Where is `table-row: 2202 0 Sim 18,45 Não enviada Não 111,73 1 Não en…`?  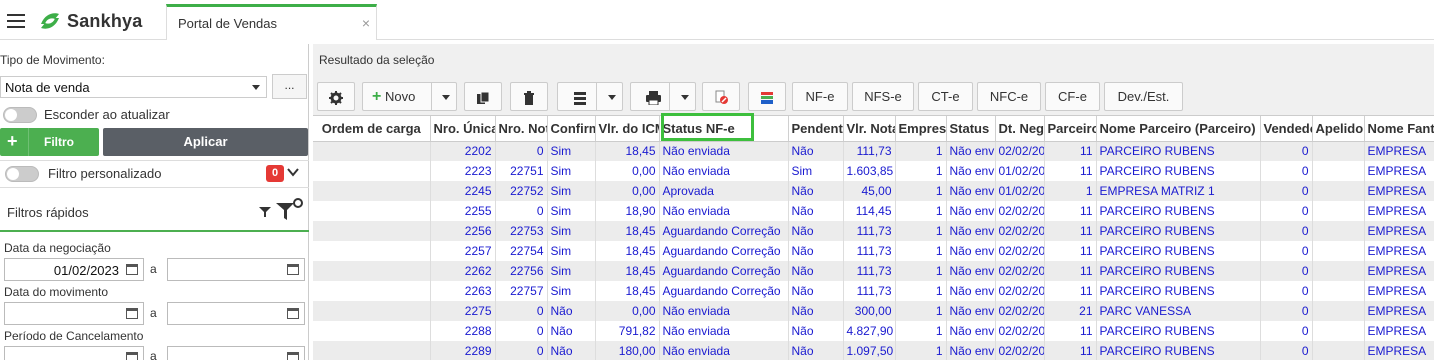
table-row: 2202 0 Sim 18,45 Não enviada Não 111,73 1 Não en… is located at coordinates (873, 151).